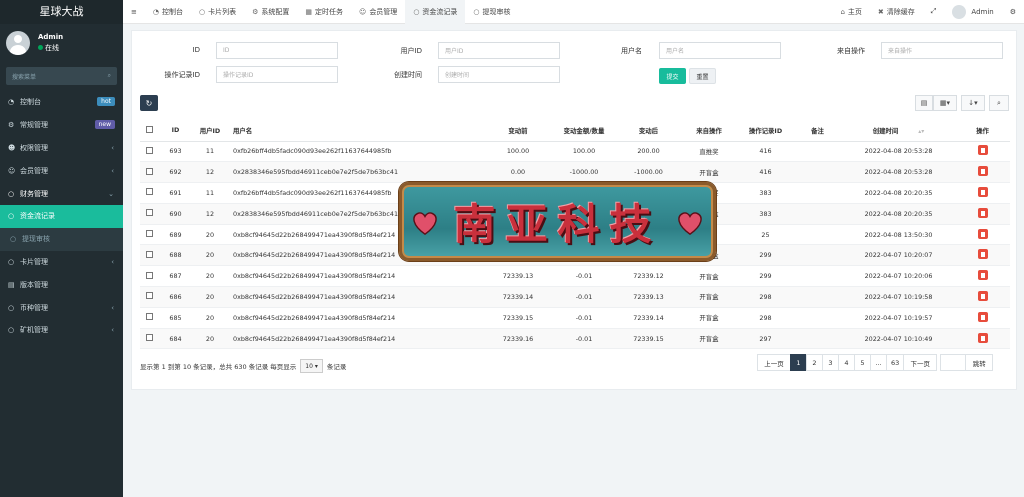 The height and width of the screenshot is (497, 1024). What do you see at coordinates (210, 131) in the screenshot?
I see `col-user-id: 用户ID` at bounding box center [210, 131].